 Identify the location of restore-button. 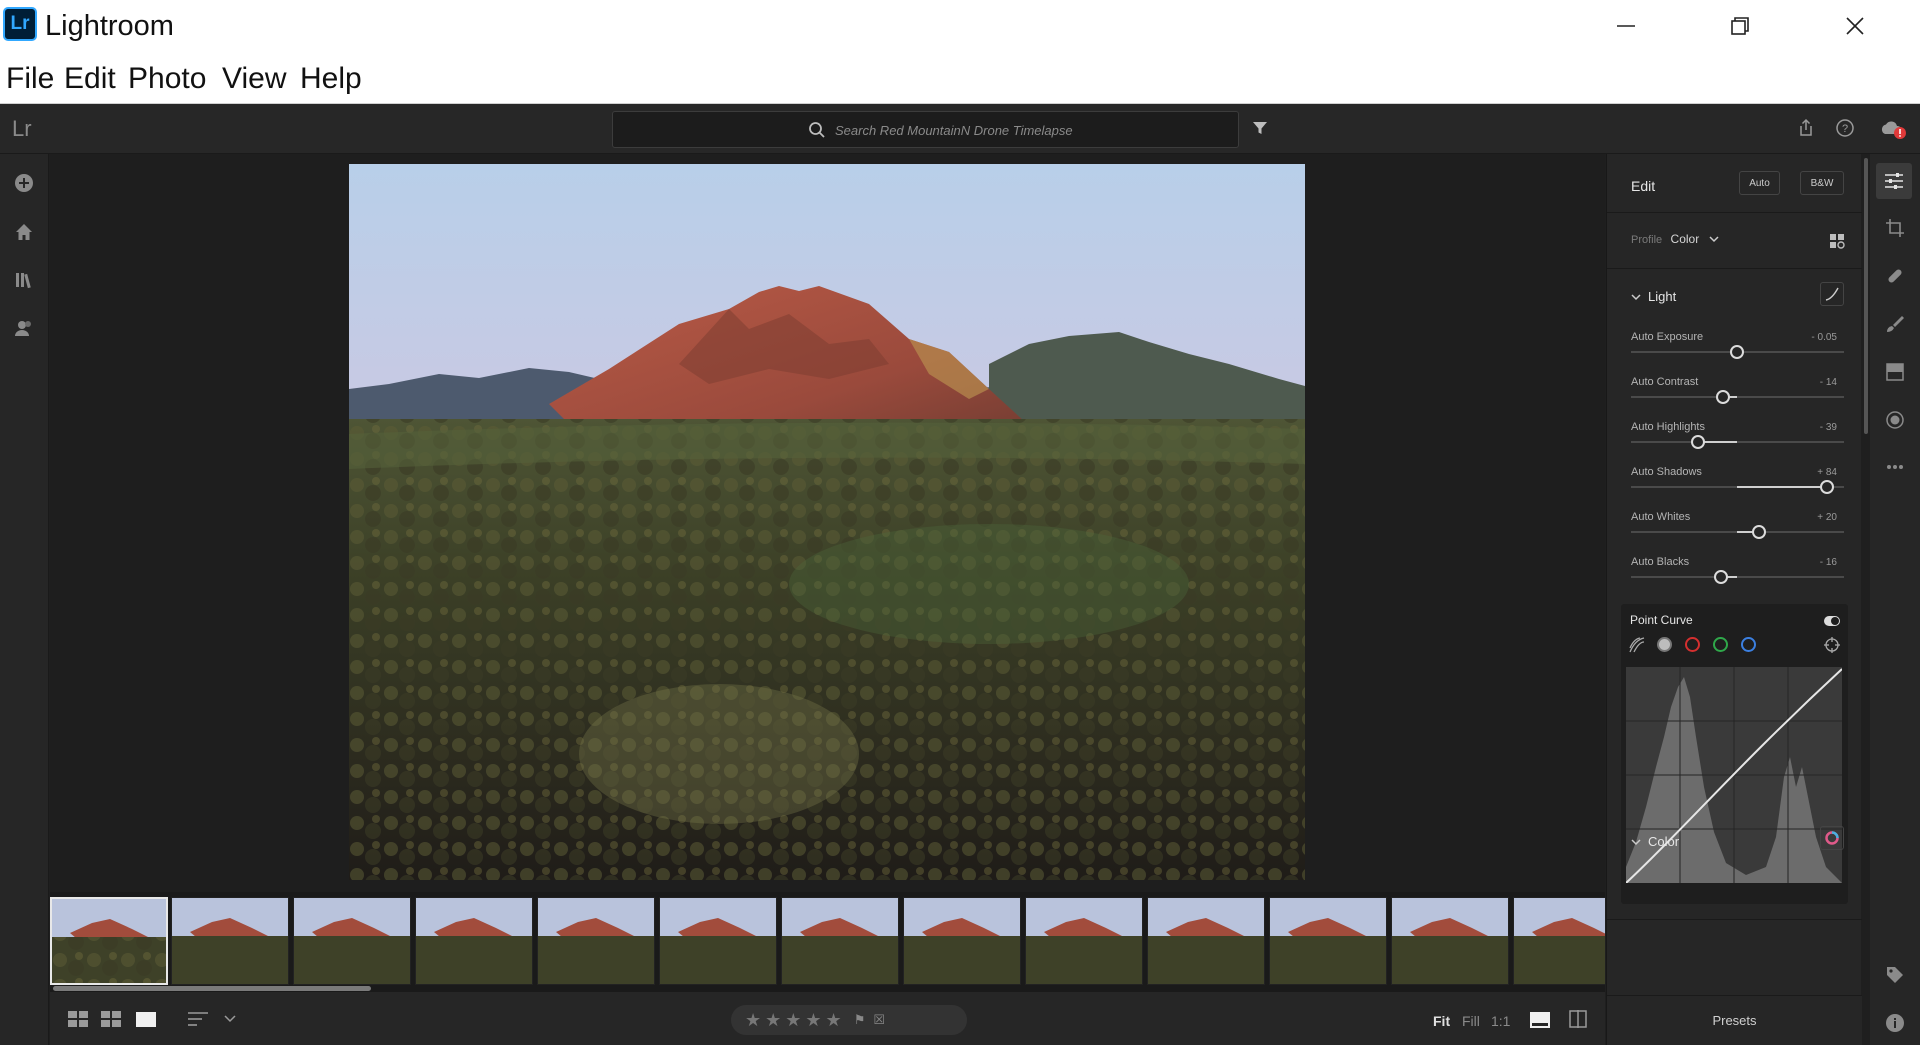
(1740, 26).